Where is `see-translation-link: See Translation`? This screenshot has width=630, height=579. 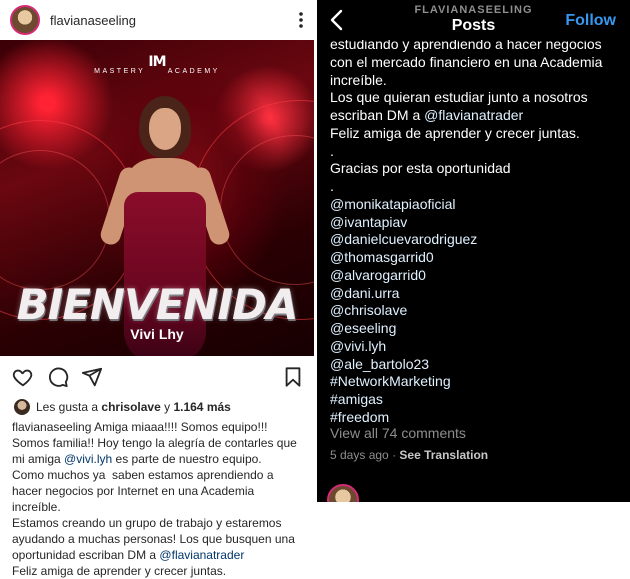
see-translation-link: See Translation is located at coordinates (443, 455).